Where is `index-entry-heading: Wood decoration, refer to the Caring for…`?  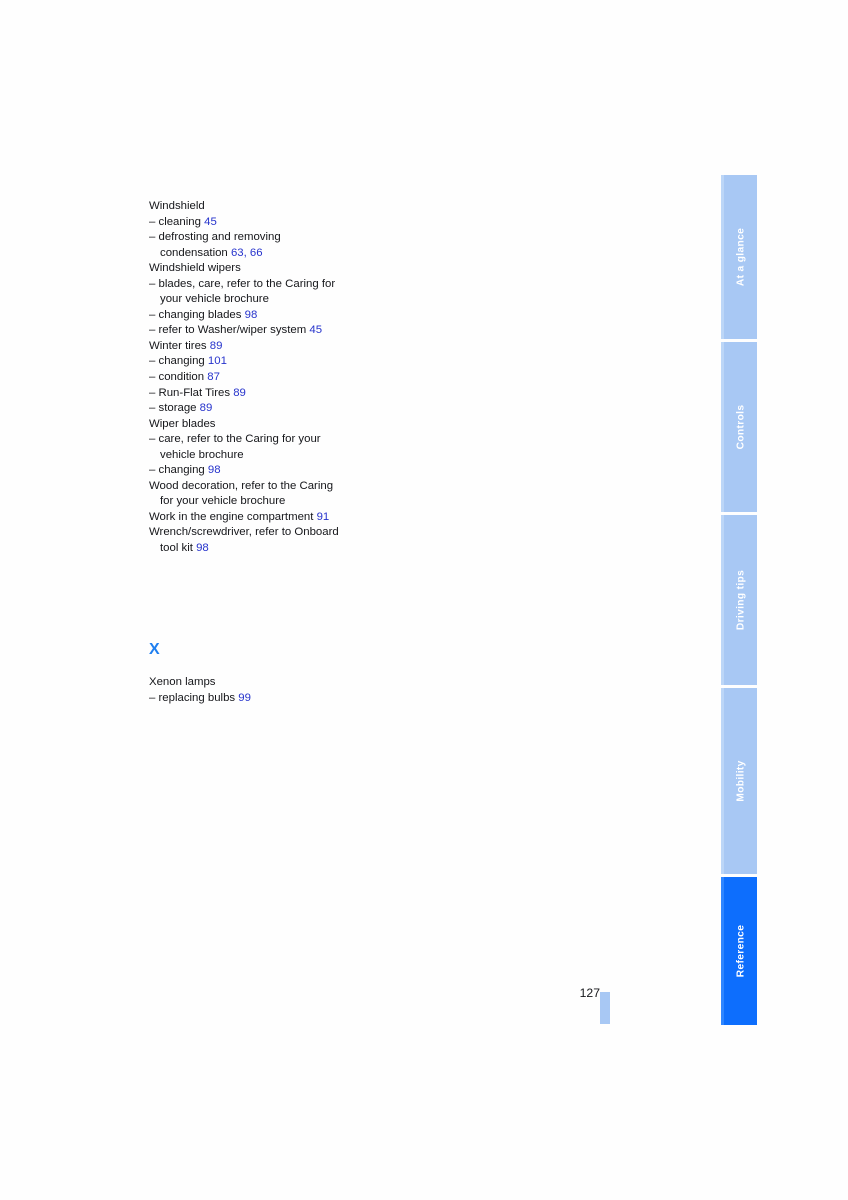 index-entry-heading: Wood decoration, refer to the Caring for… is located at coordinates (244, 494).